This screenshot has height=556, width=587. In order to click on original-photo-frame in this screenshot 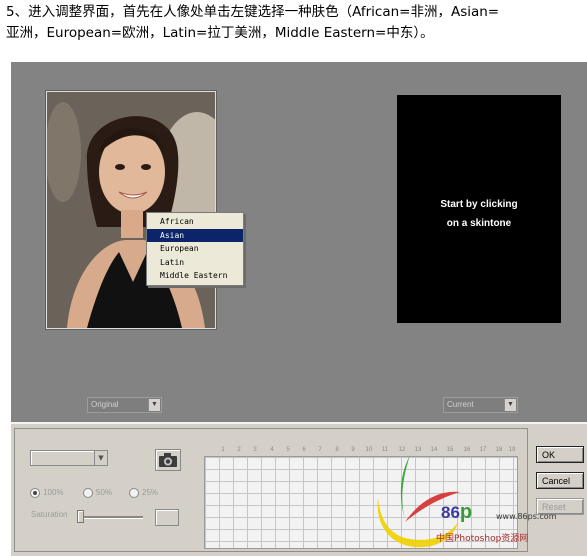, I will do `click(131, 210)`.